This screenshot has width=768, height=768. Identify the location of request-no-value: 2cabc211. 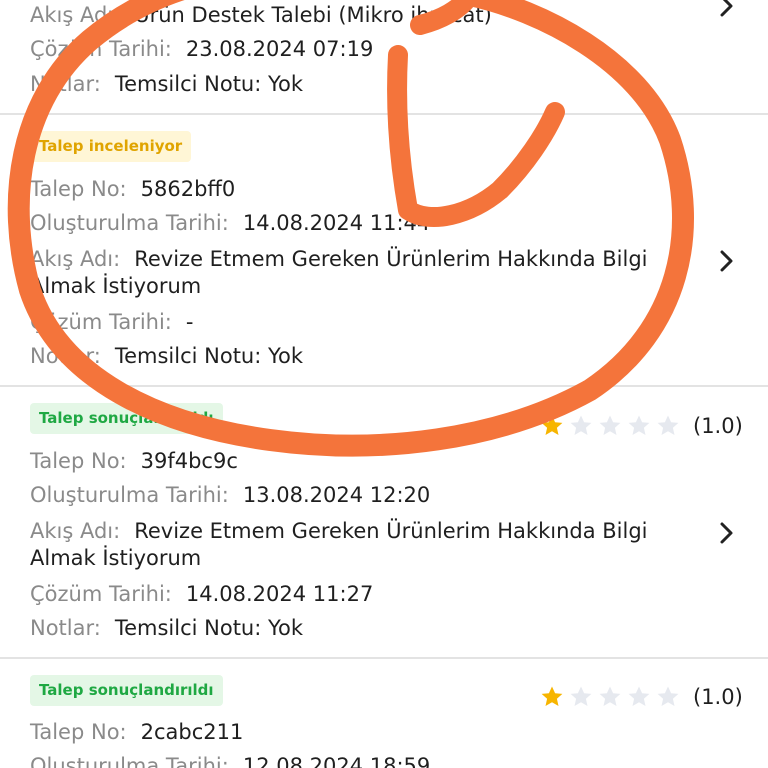
(192, 732).